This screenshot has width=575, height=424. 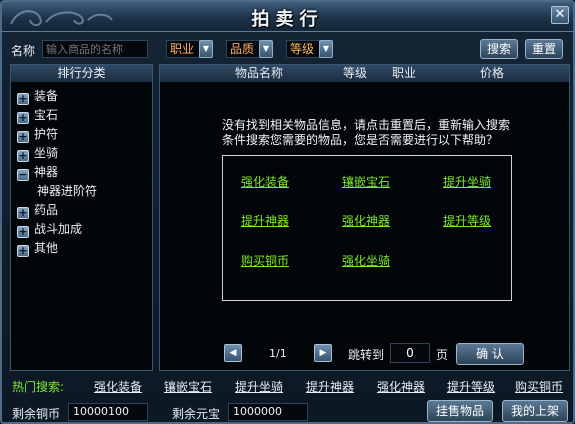 I want to click on page-unit-label: 页, so click(x=442, y=355).